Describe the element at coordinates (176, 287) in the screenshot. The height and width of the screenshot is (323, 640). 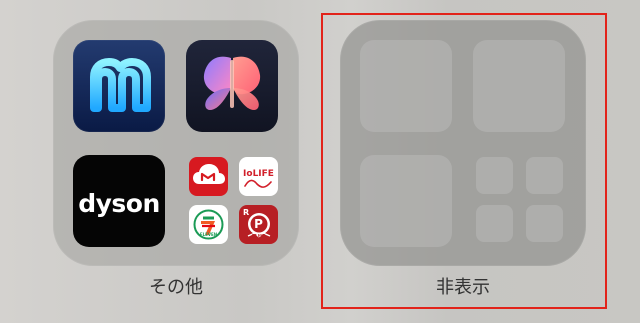
I see `folder-label-other: その他` at that location.